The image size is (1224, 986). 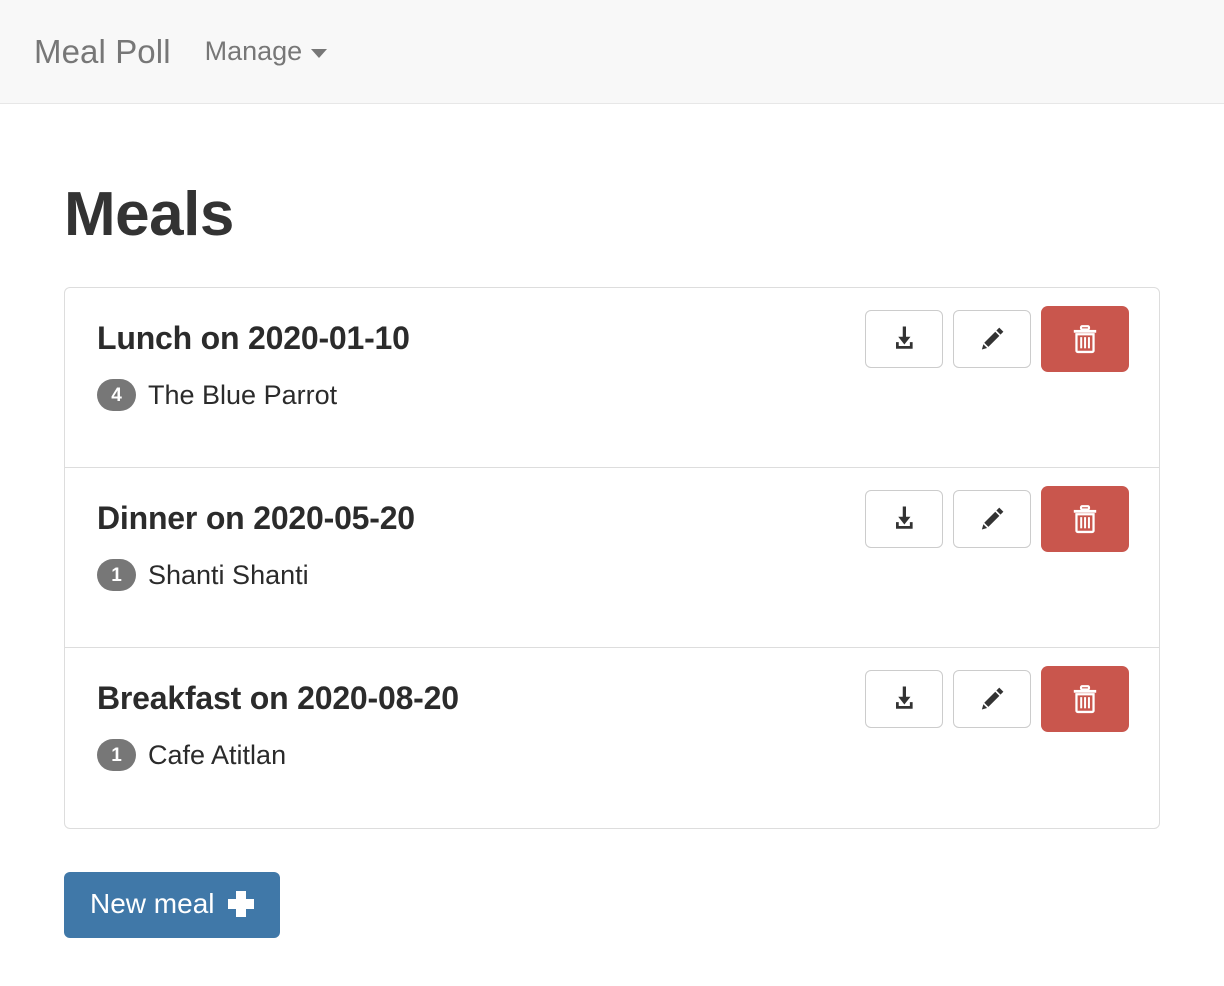 I want to click on page-title: Meals, so click(x=149, y=214).